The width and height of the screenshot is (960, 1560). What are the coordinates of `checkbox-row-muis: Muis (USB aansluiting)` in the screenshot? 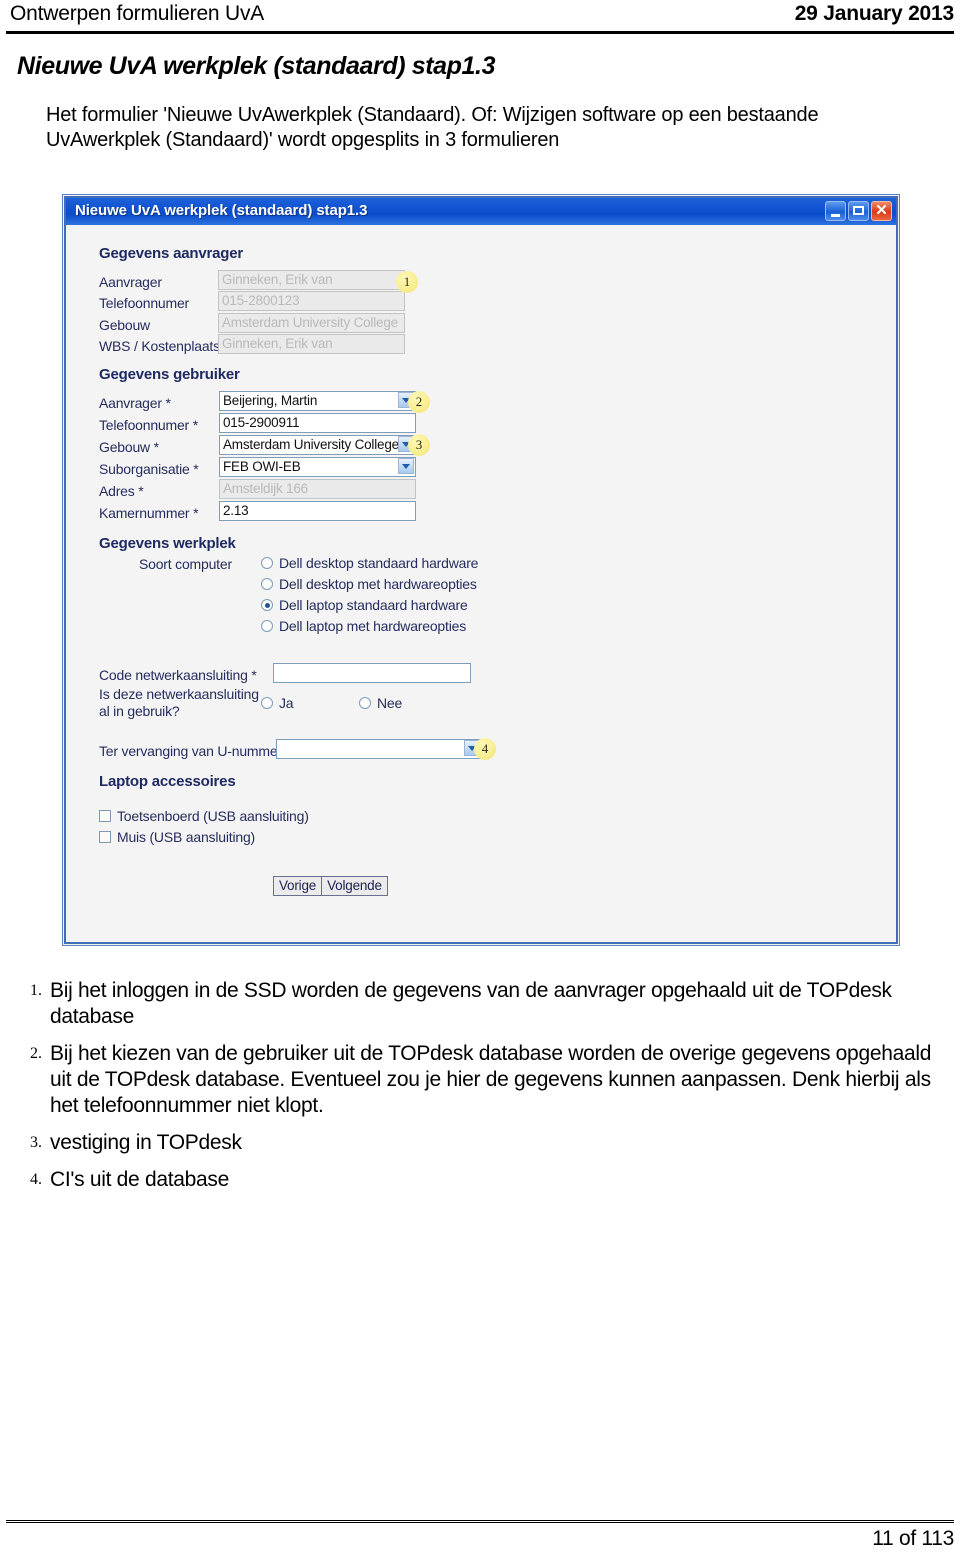 It's located at (177, 837).